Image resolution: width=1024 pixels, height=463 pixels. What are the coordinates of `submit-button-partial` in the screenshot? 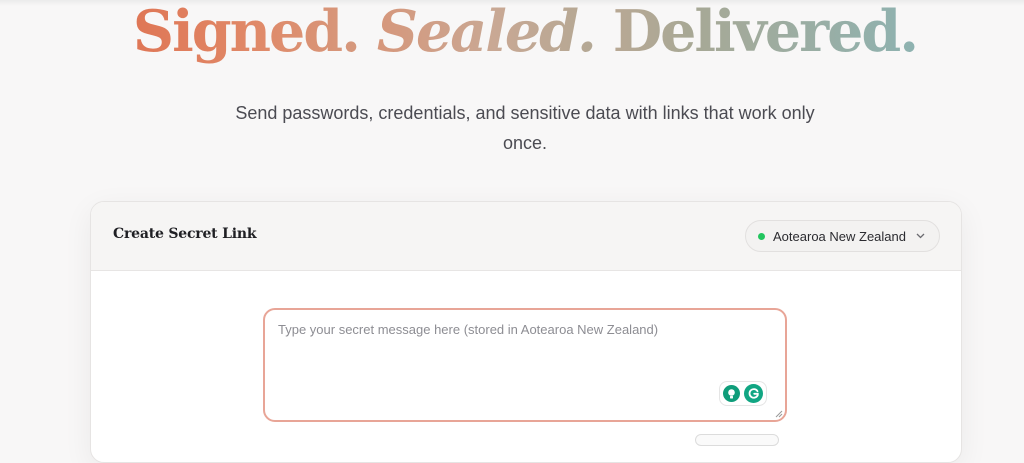 It's located at (737, 440).